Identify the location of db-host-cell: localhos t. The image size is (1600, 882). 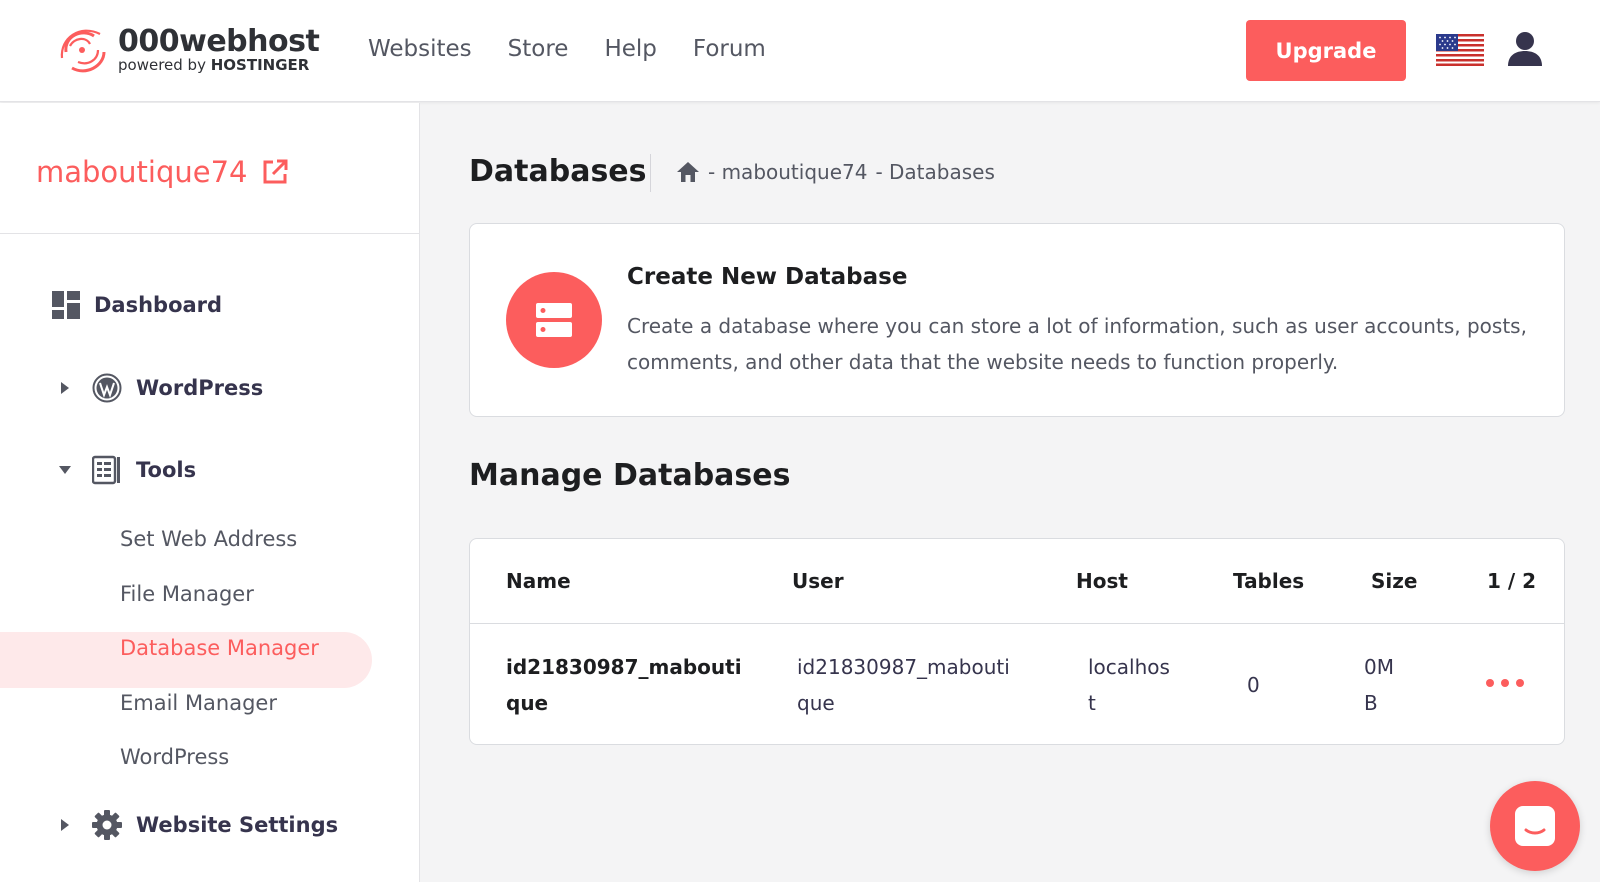
(1129, 685).